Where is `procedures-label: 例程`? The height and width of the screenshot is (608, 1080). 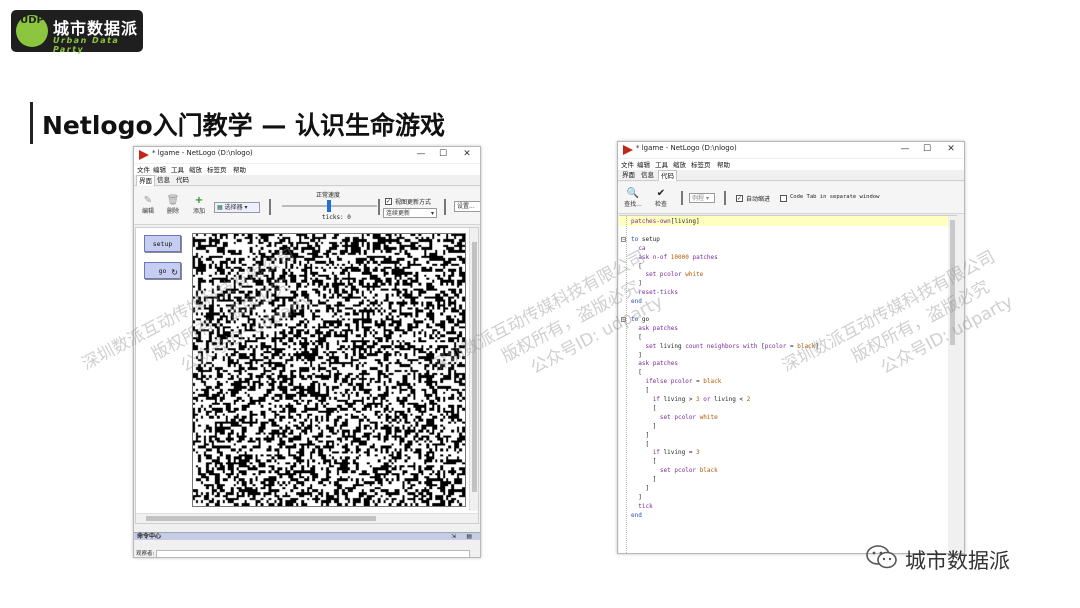
procedures-label: 例程 is located at coordinates (698, 198).